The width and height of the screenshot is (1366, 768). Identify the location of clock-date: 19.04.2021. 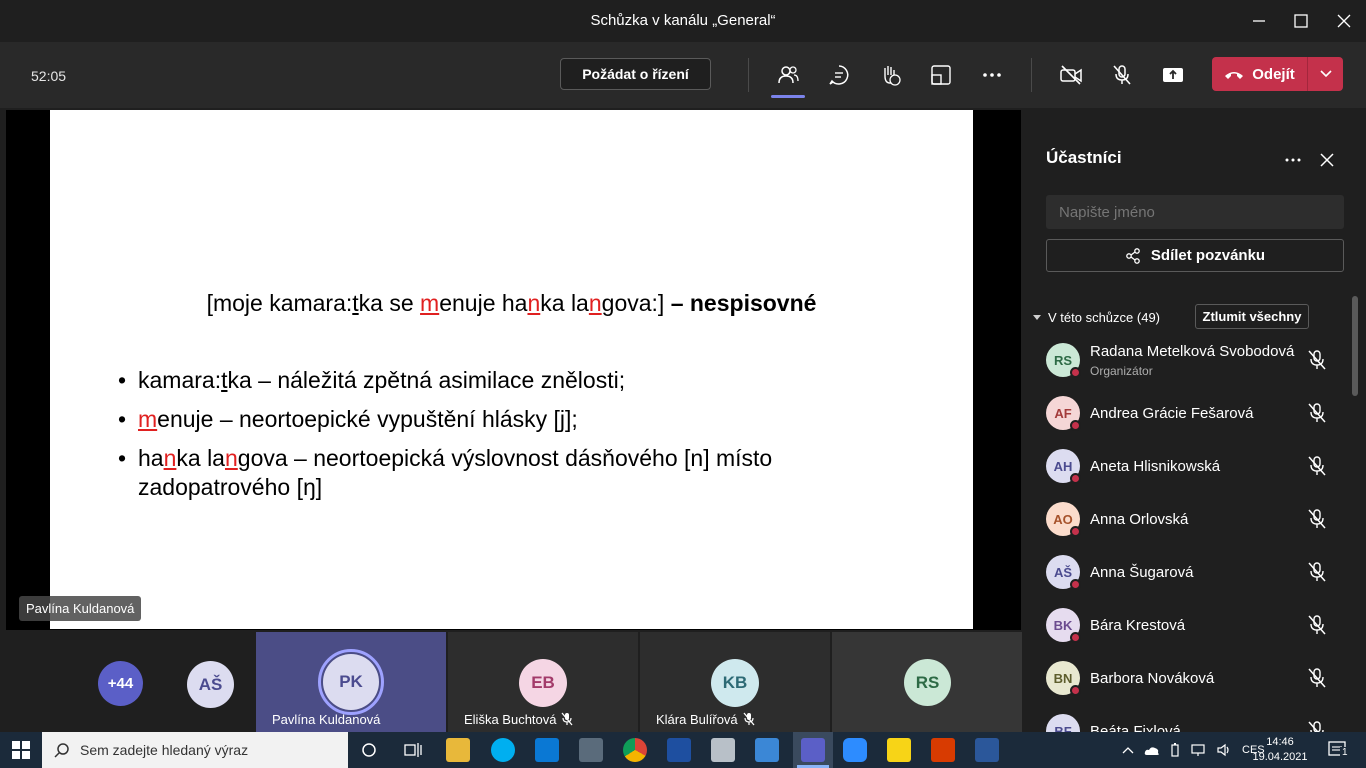
(1280, 757).